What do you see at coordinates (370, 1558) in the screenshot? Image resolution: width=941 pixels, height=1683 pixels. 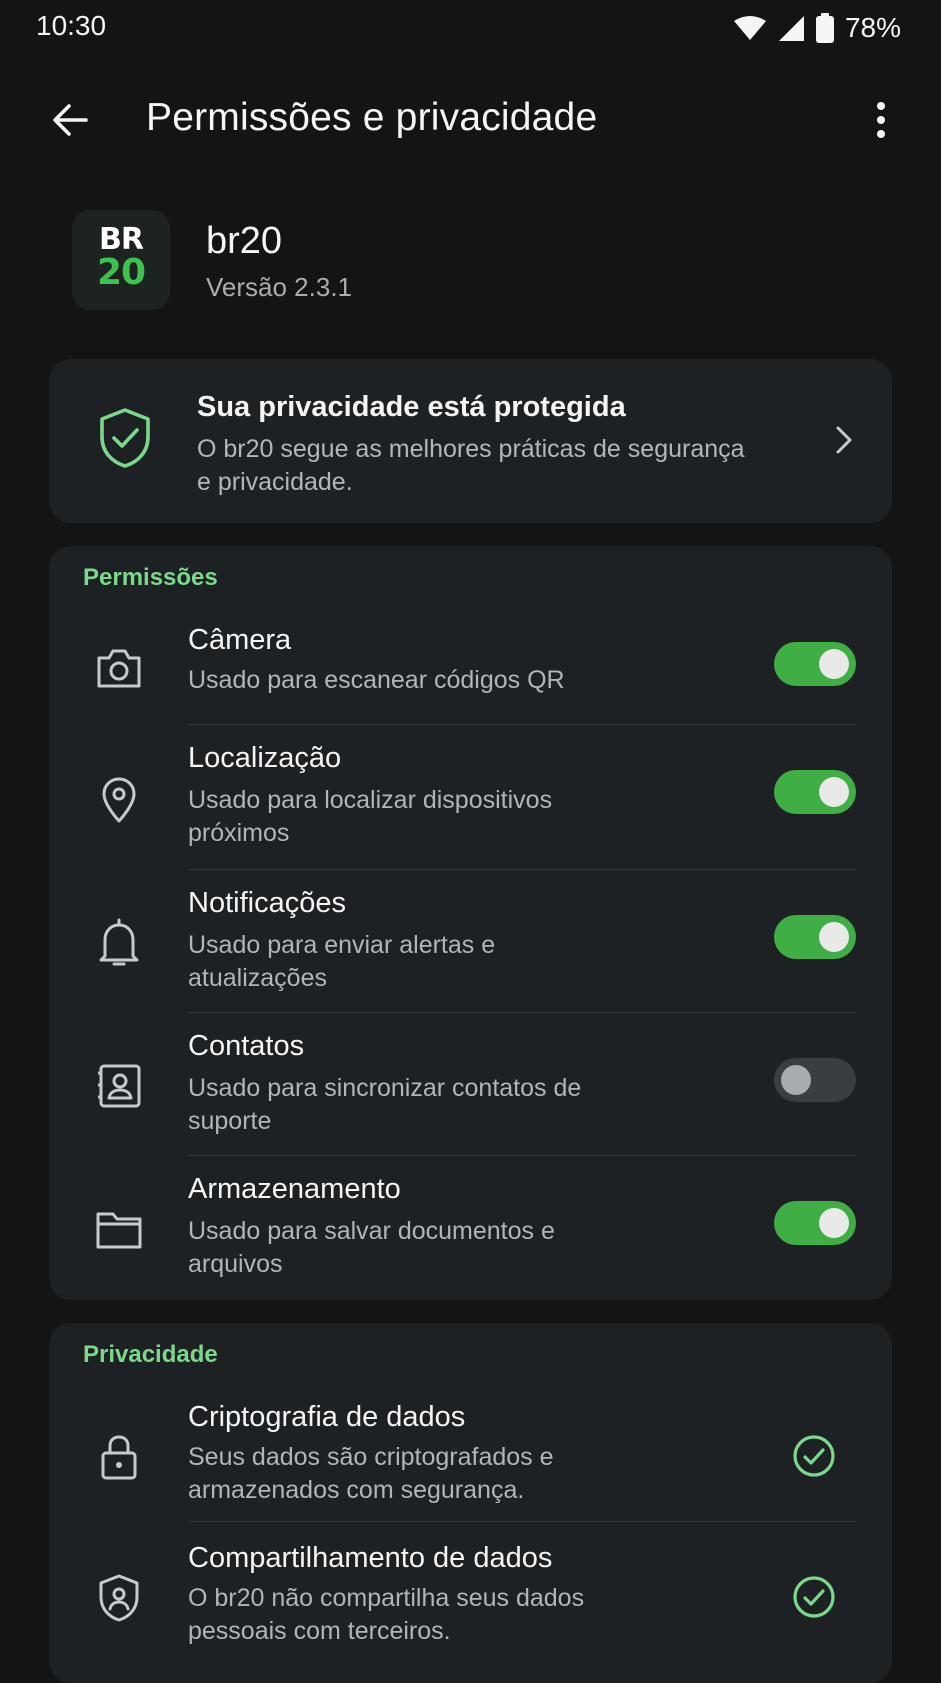 I see `privacy-item-title: Compartilhamento de dados` at bounding box center [370, 1558].